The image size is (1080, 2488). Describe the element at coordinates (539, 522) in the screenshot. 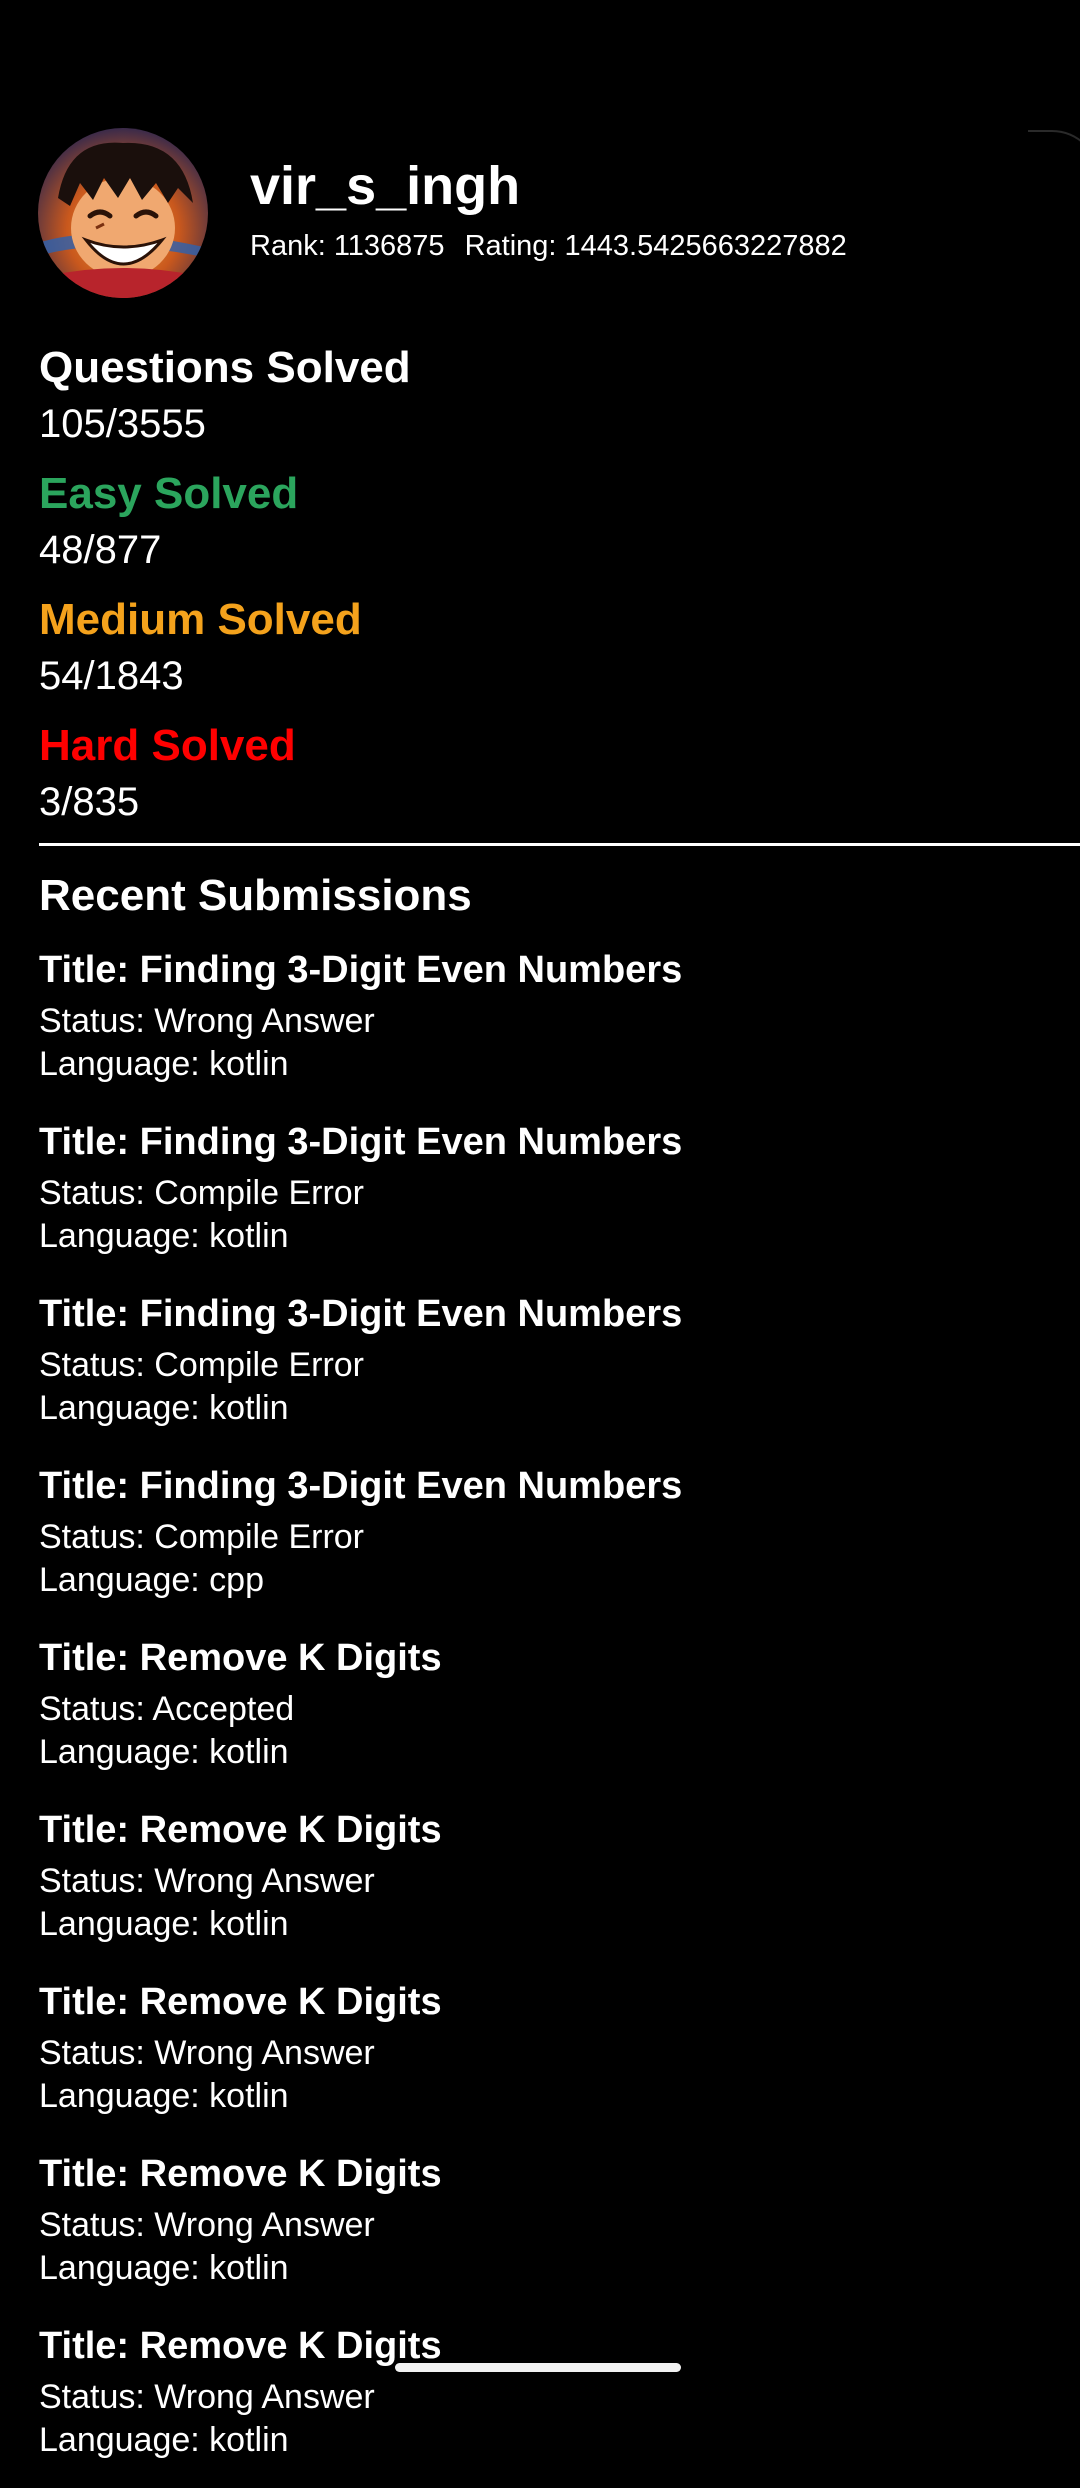

I see `stat-easy-solved: Easy Solved 48/877` at that location.